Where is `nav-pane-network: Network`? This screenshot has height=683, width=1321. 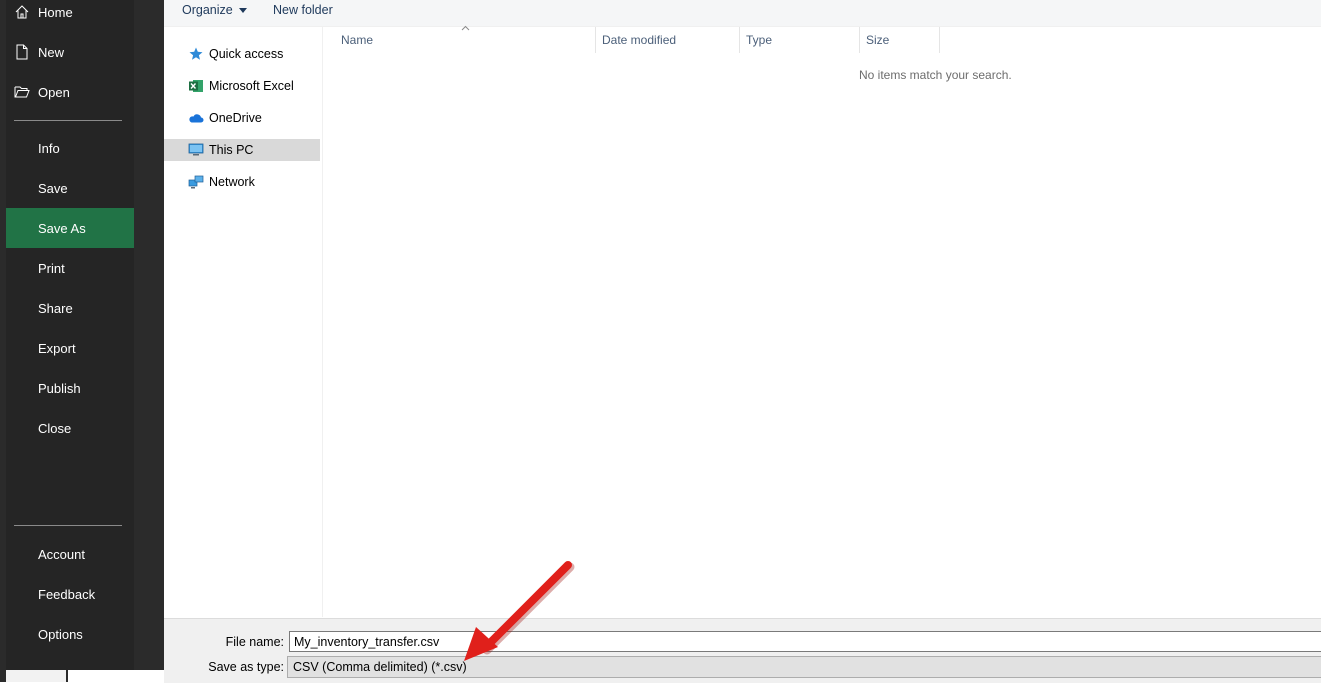 nav-pane-network: Network is located at coordinates (242, 182).